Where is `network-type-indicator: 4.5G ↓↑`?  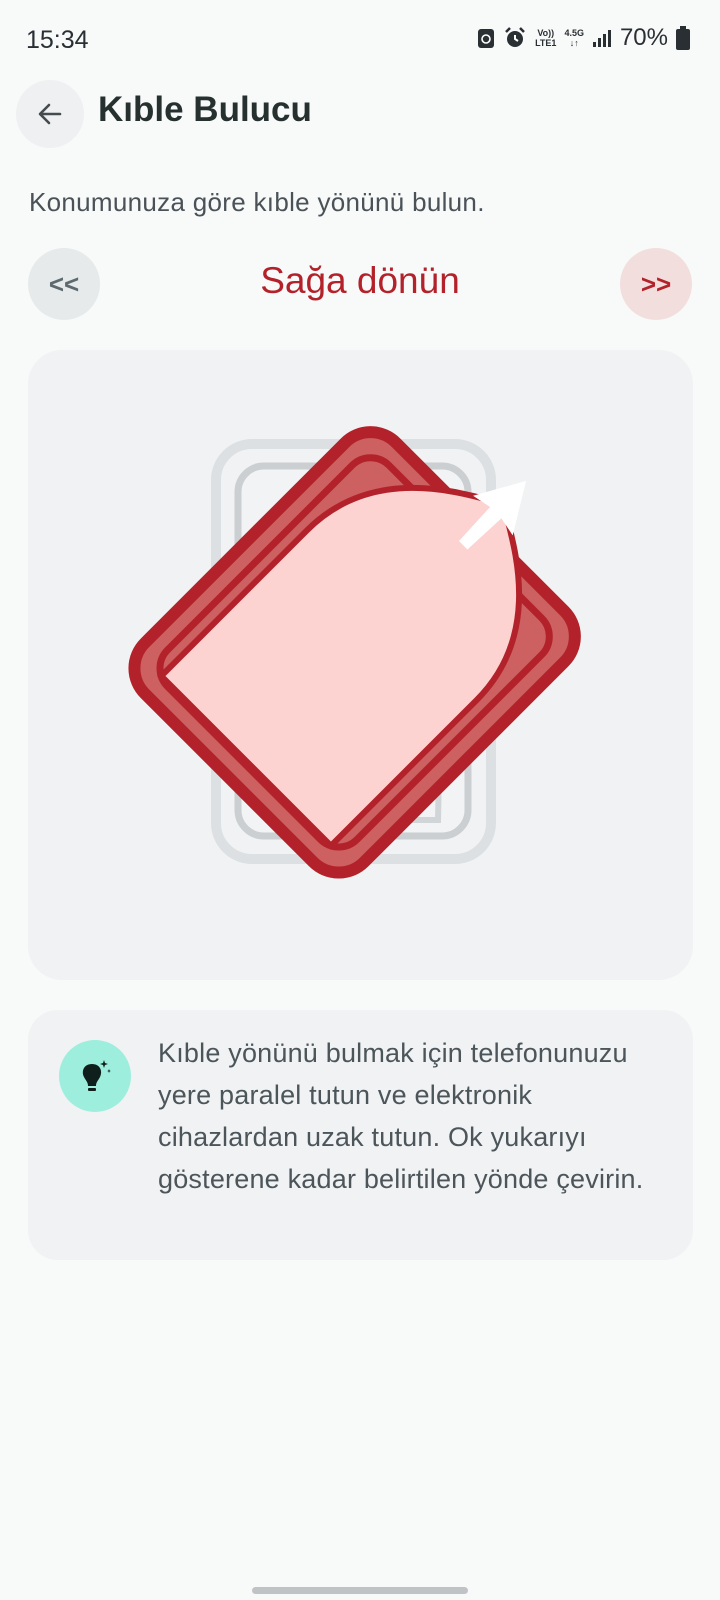
network-type-indicator: 4.5G ↓↑ is located at coordinates (574, 38).